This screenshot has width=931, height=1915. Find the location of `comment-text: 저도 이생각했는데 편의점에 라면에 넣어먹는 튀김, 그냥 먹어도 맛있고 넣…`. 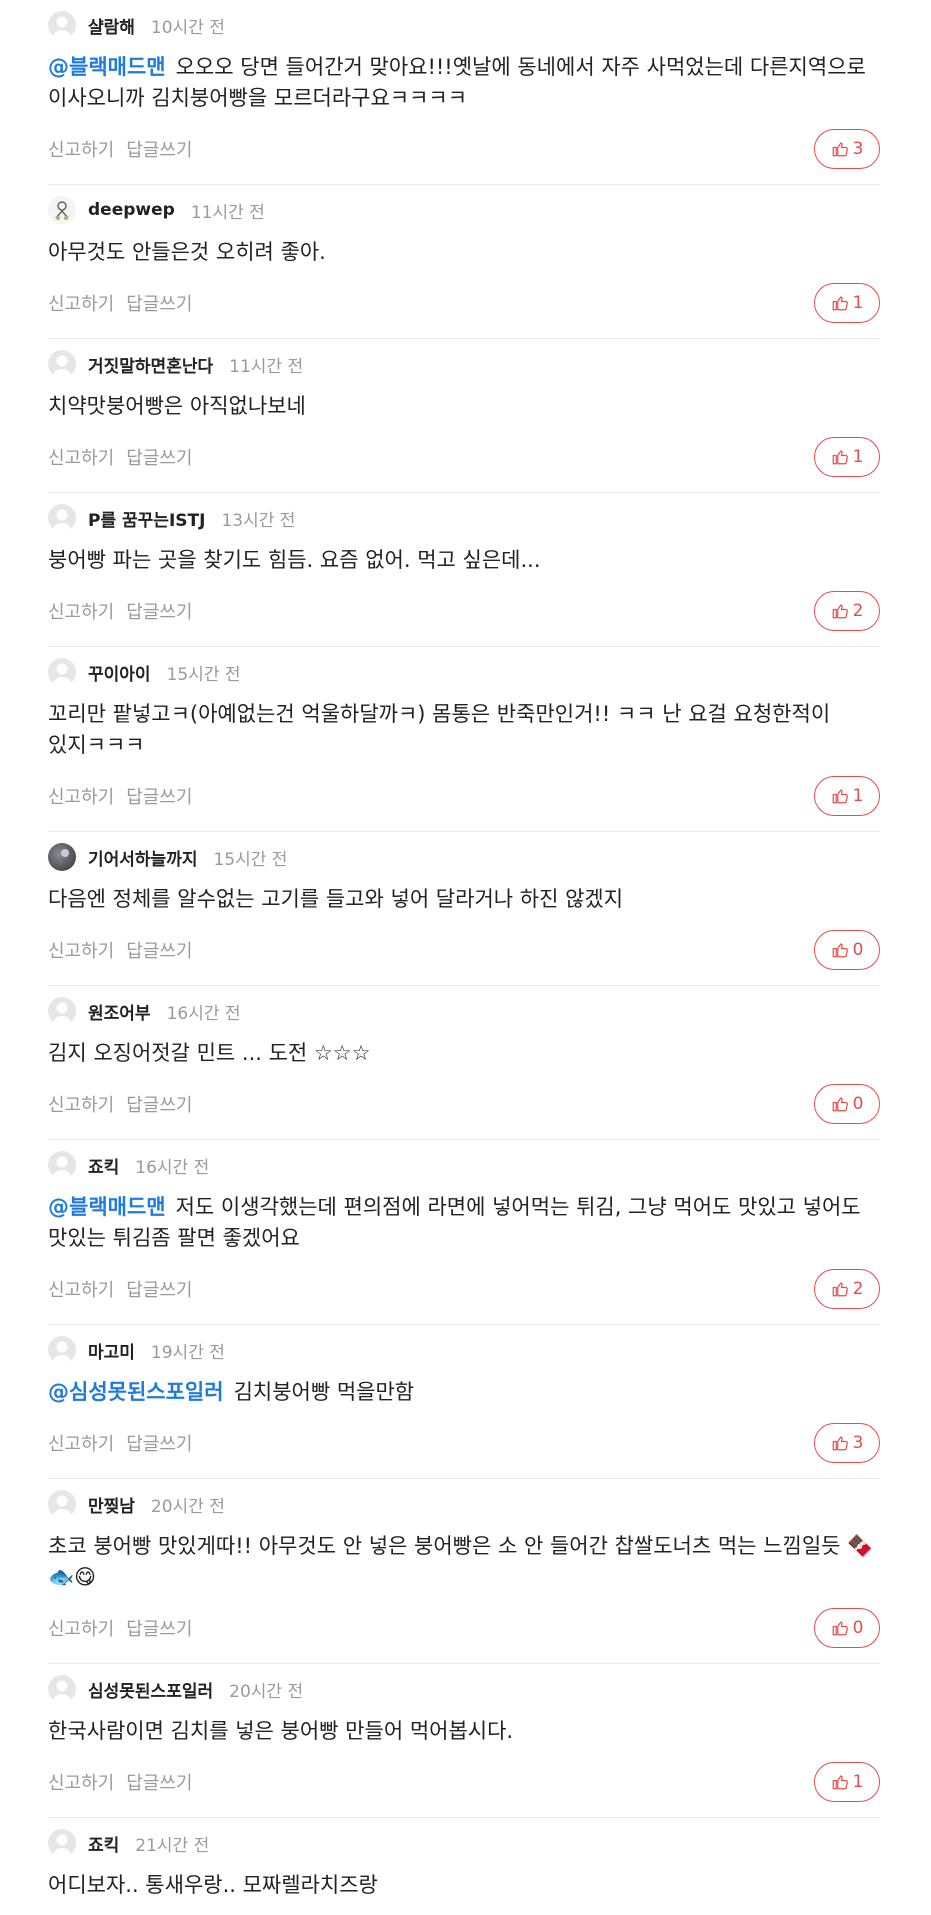

comment-text: 저도 이생각했는데 편의점에 라면에 넣어먹는 튀김, 그냥 먹어도 맛있고 넣… is located at coordinates (454, 1222).